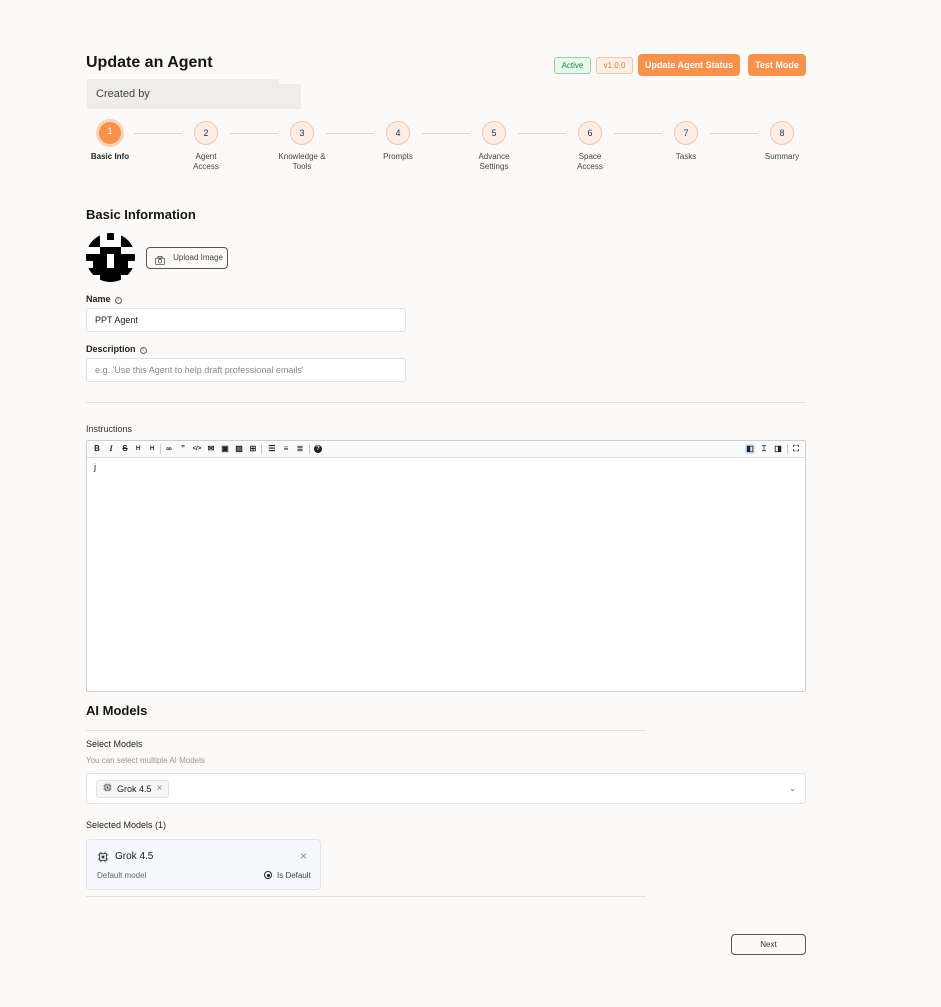 The width and height of the screenshot is (941, 1007). Describe the element at coordinates (198, 257) in the screenshot. I see `upload-image-label: Upload Image` at that location.